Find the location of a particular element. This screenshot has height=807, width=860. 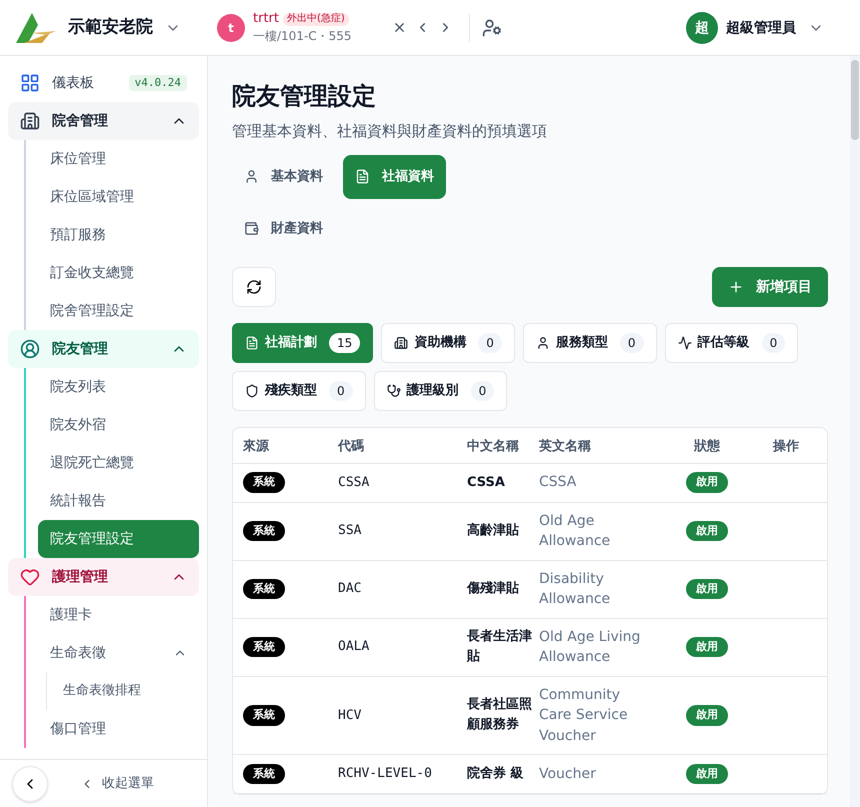

english-name-cell: CSSA is located at coordinates (557, 482).